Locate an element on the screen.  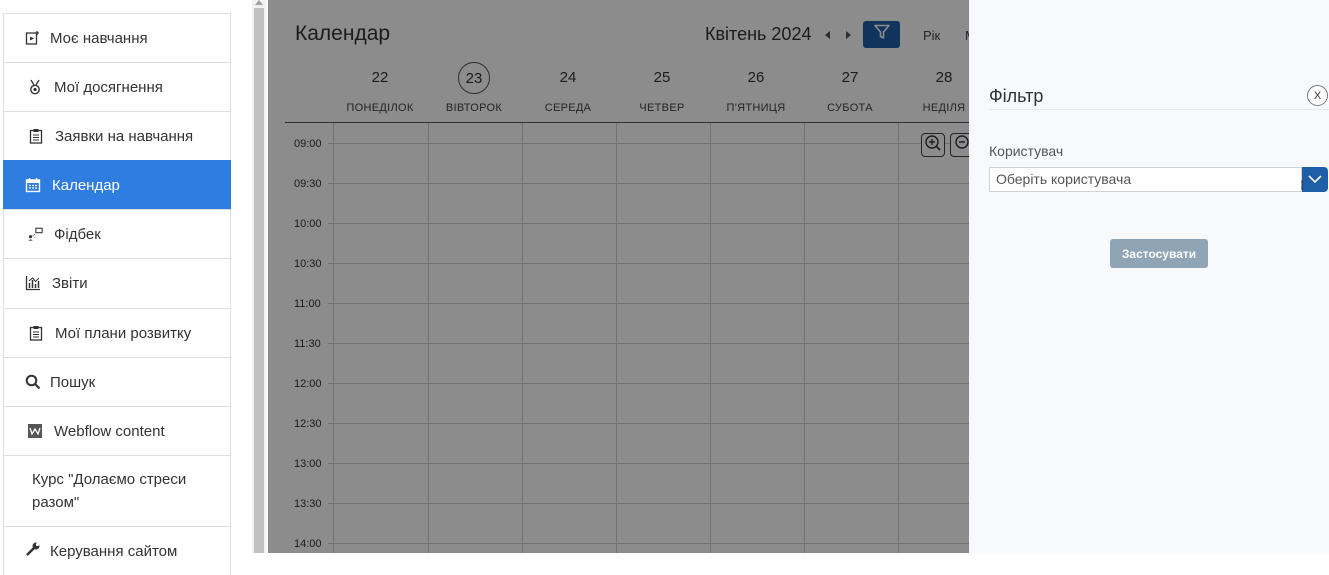
close-button: X is located at coordinates (1317, 95).